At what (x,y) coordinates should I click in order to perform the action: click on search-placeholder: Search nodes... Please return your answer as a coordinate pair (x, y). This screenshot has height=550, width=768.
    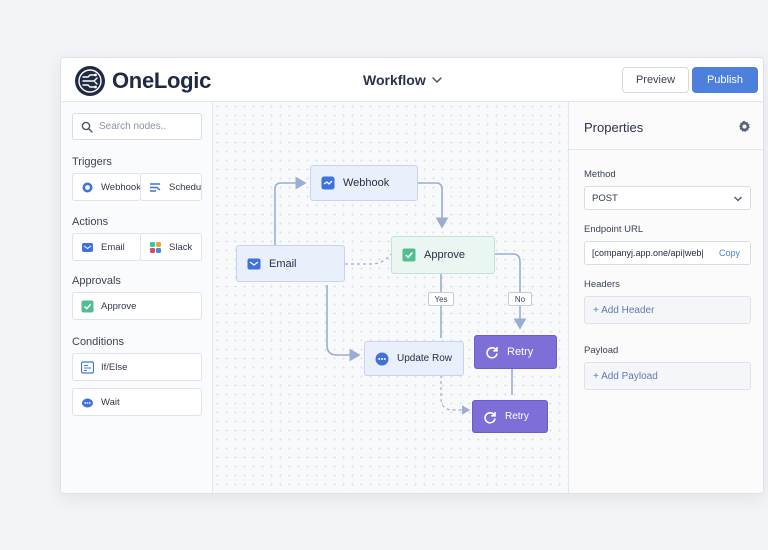
    Looking at the image, I should click on (133, 126).